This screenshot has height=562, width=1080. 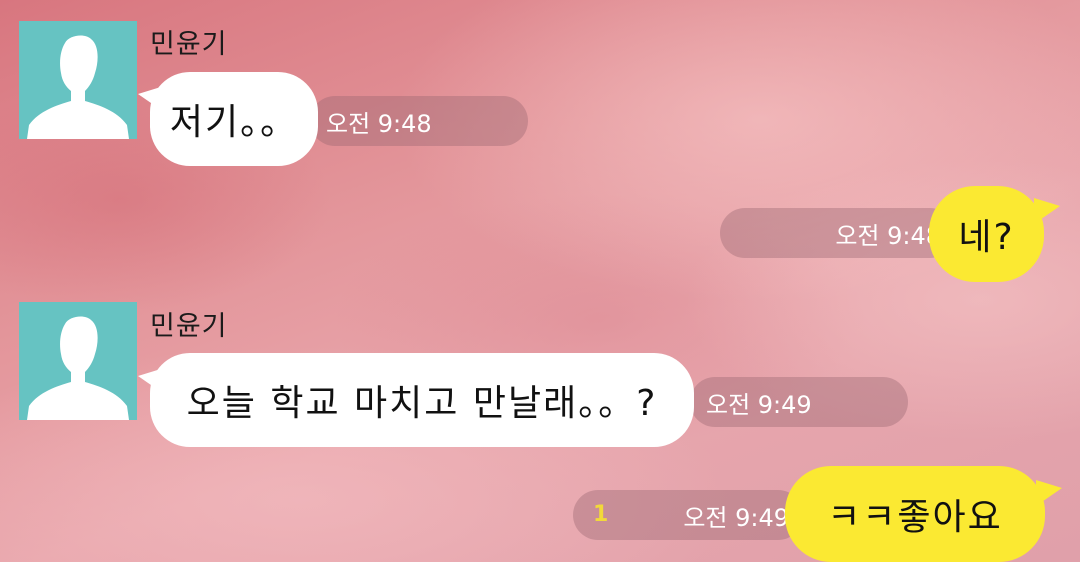 I want to click on unread-count: 1, so click(x=601, y=514).